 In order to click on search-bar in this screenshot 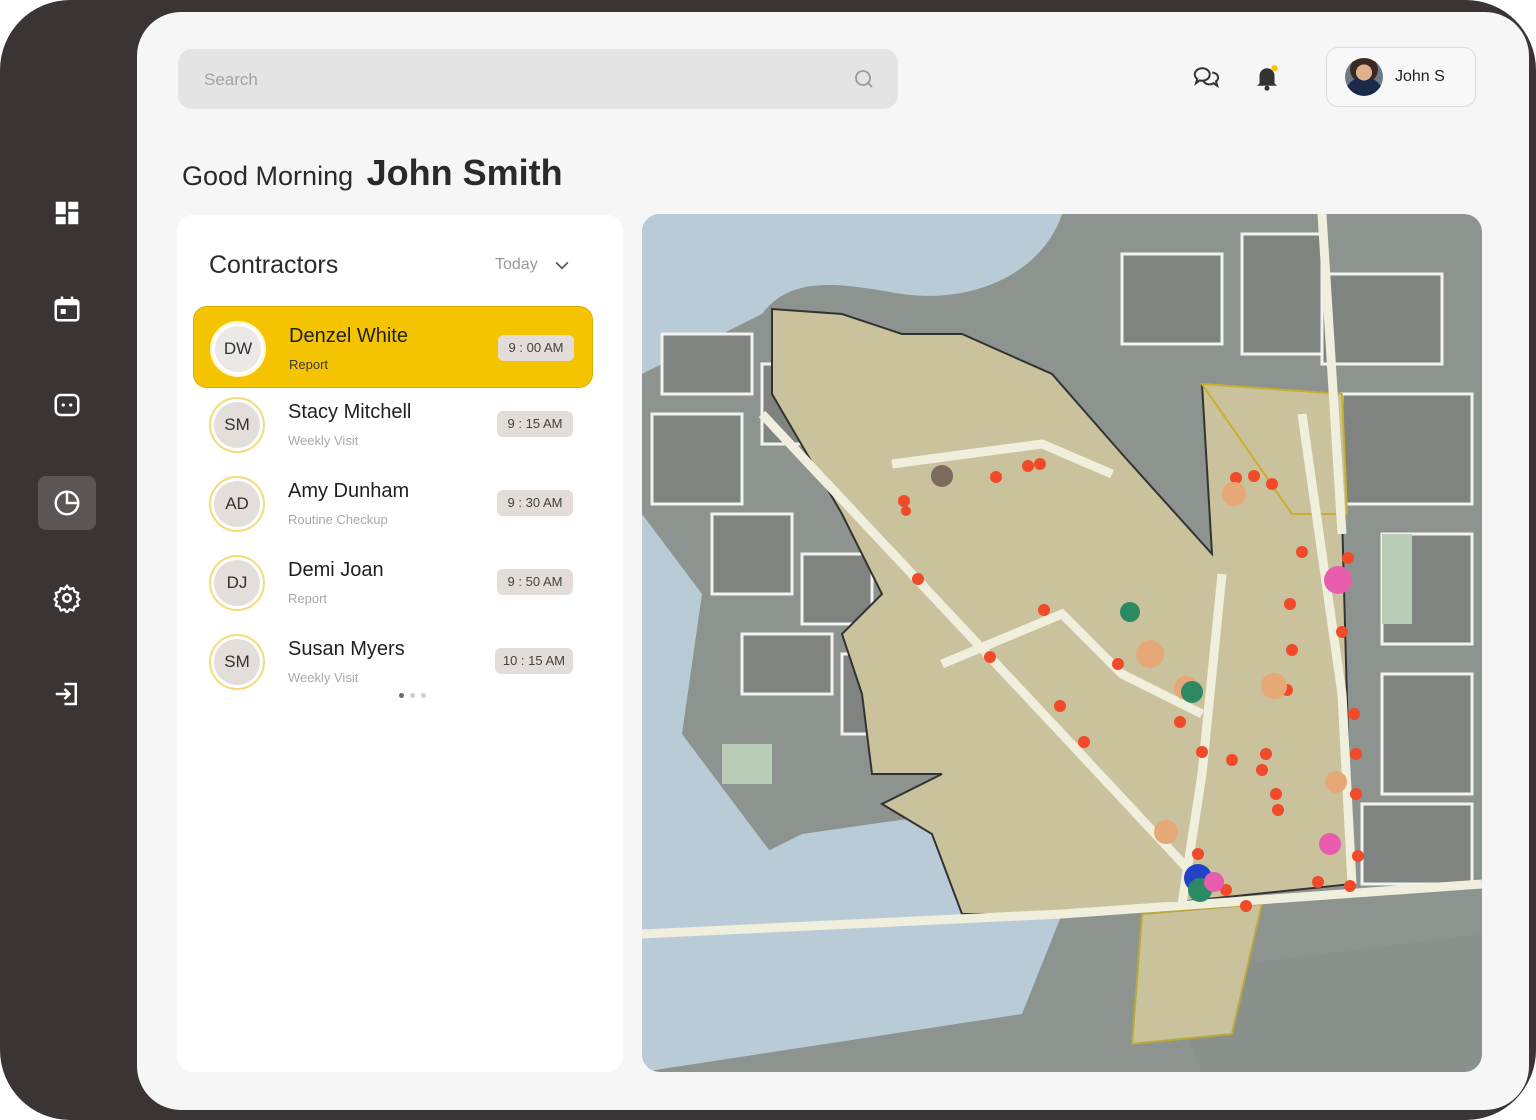, I will do `click(538, 80)`.